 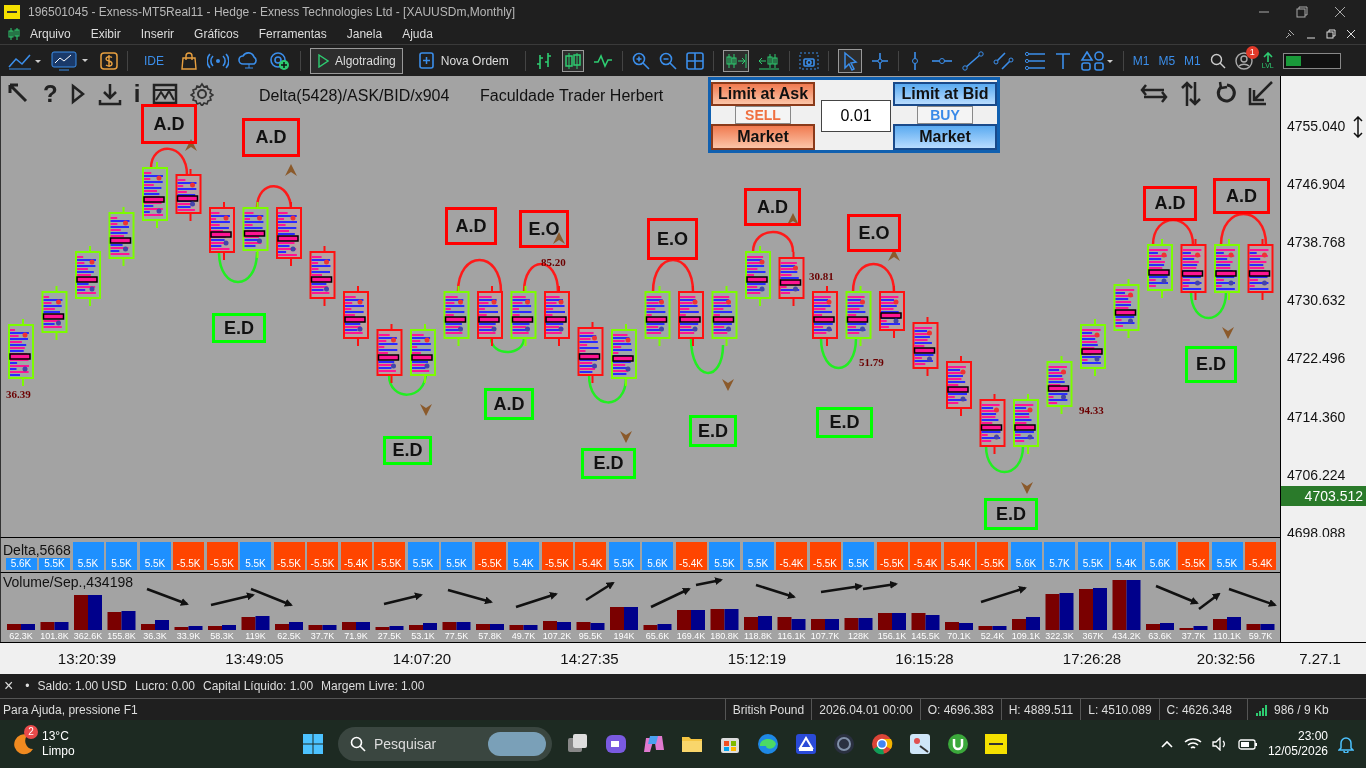 I want to click on menu-item: Exibir, so click(x=105, y=34).